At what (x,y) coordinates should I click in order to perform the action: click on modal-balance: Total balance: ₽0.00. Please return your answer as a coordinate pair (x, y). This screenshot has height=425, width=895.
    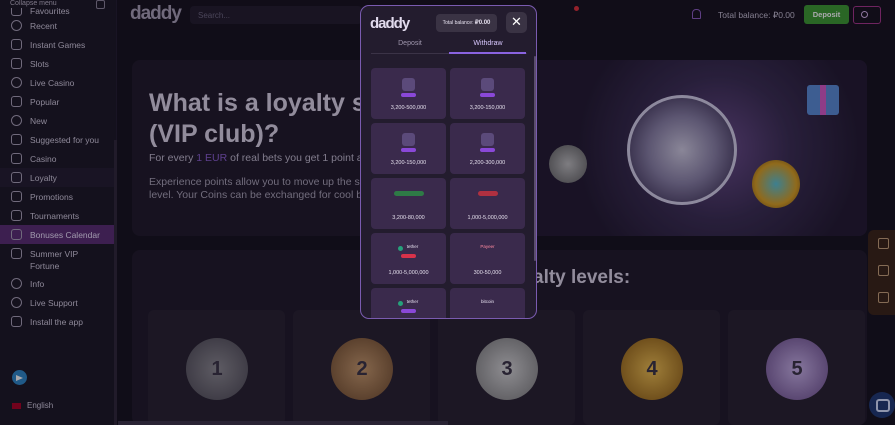
    Looking at the image, I should click on (466, 23).